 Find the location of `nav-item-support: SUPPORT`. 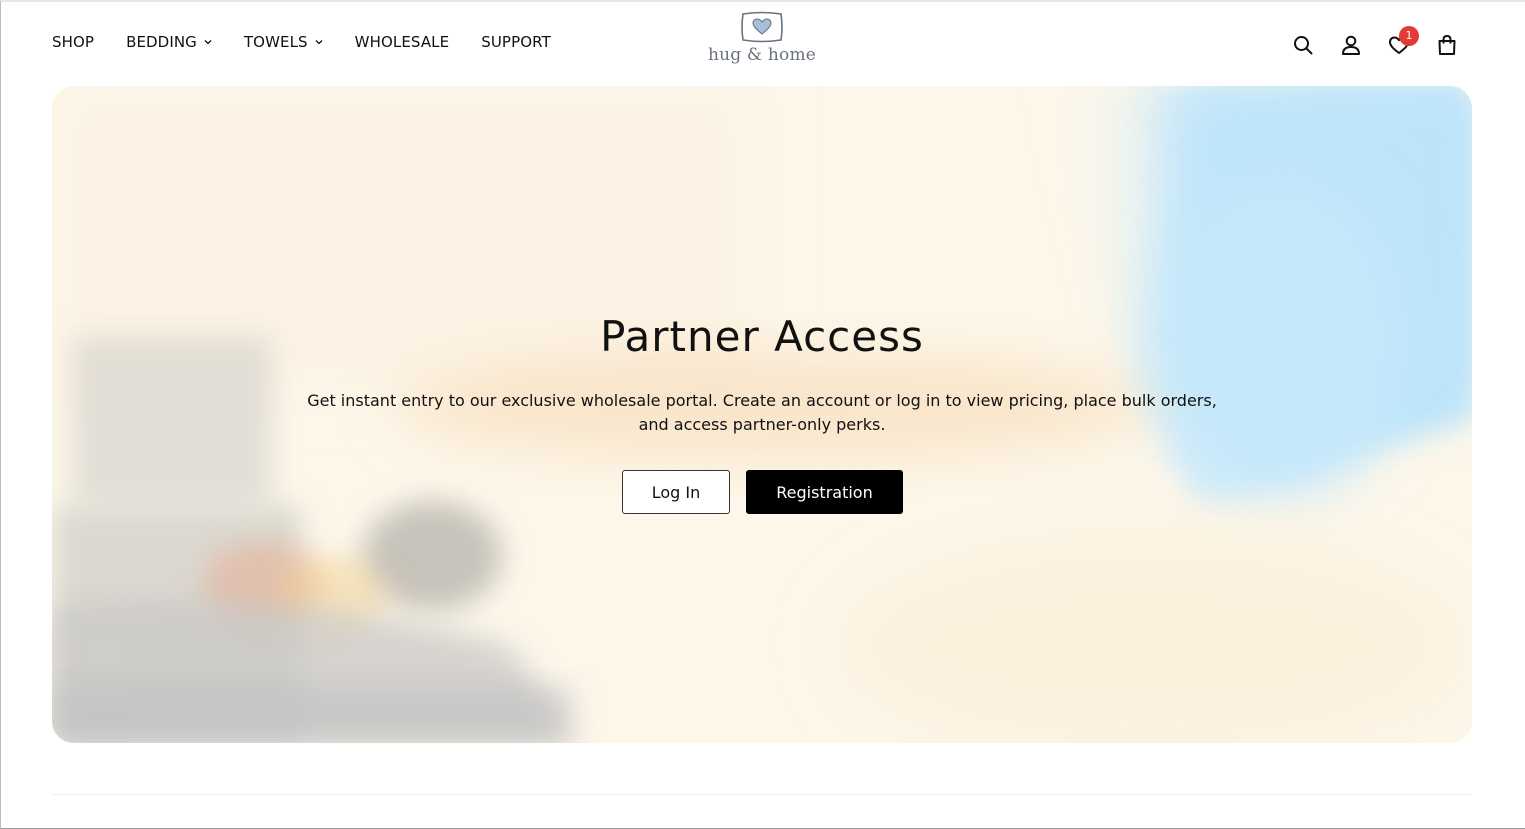

nav-item-support: SUPPORT is located at coordinates (516, 42).